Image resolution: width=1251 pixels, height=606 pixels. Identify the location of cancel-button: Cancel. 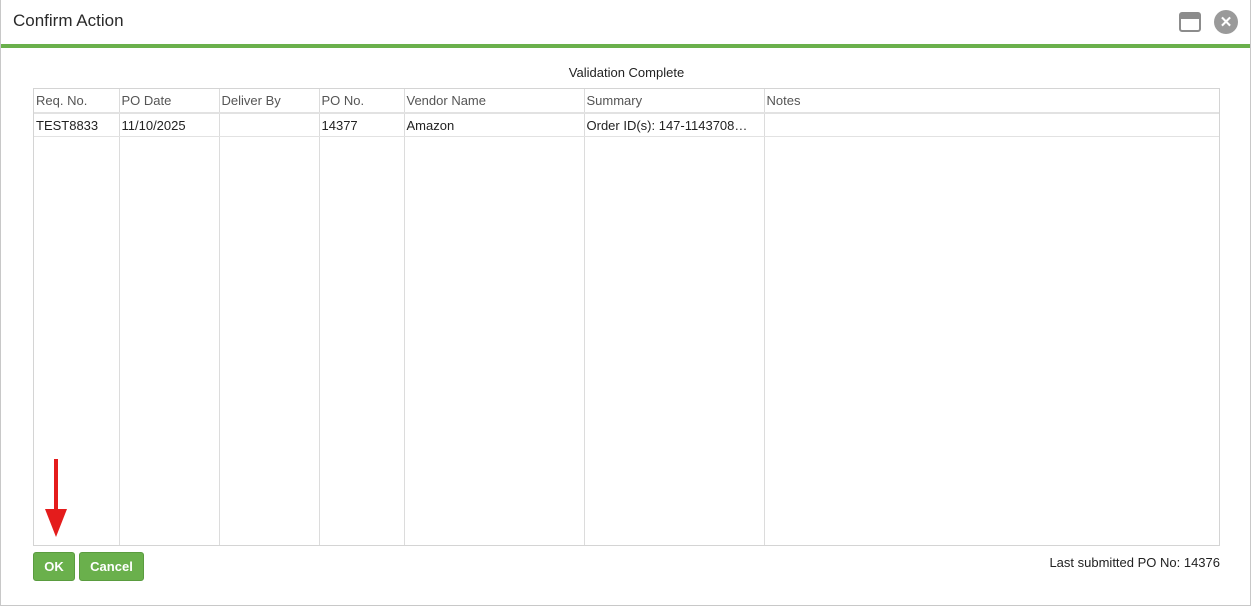
(111, 566).